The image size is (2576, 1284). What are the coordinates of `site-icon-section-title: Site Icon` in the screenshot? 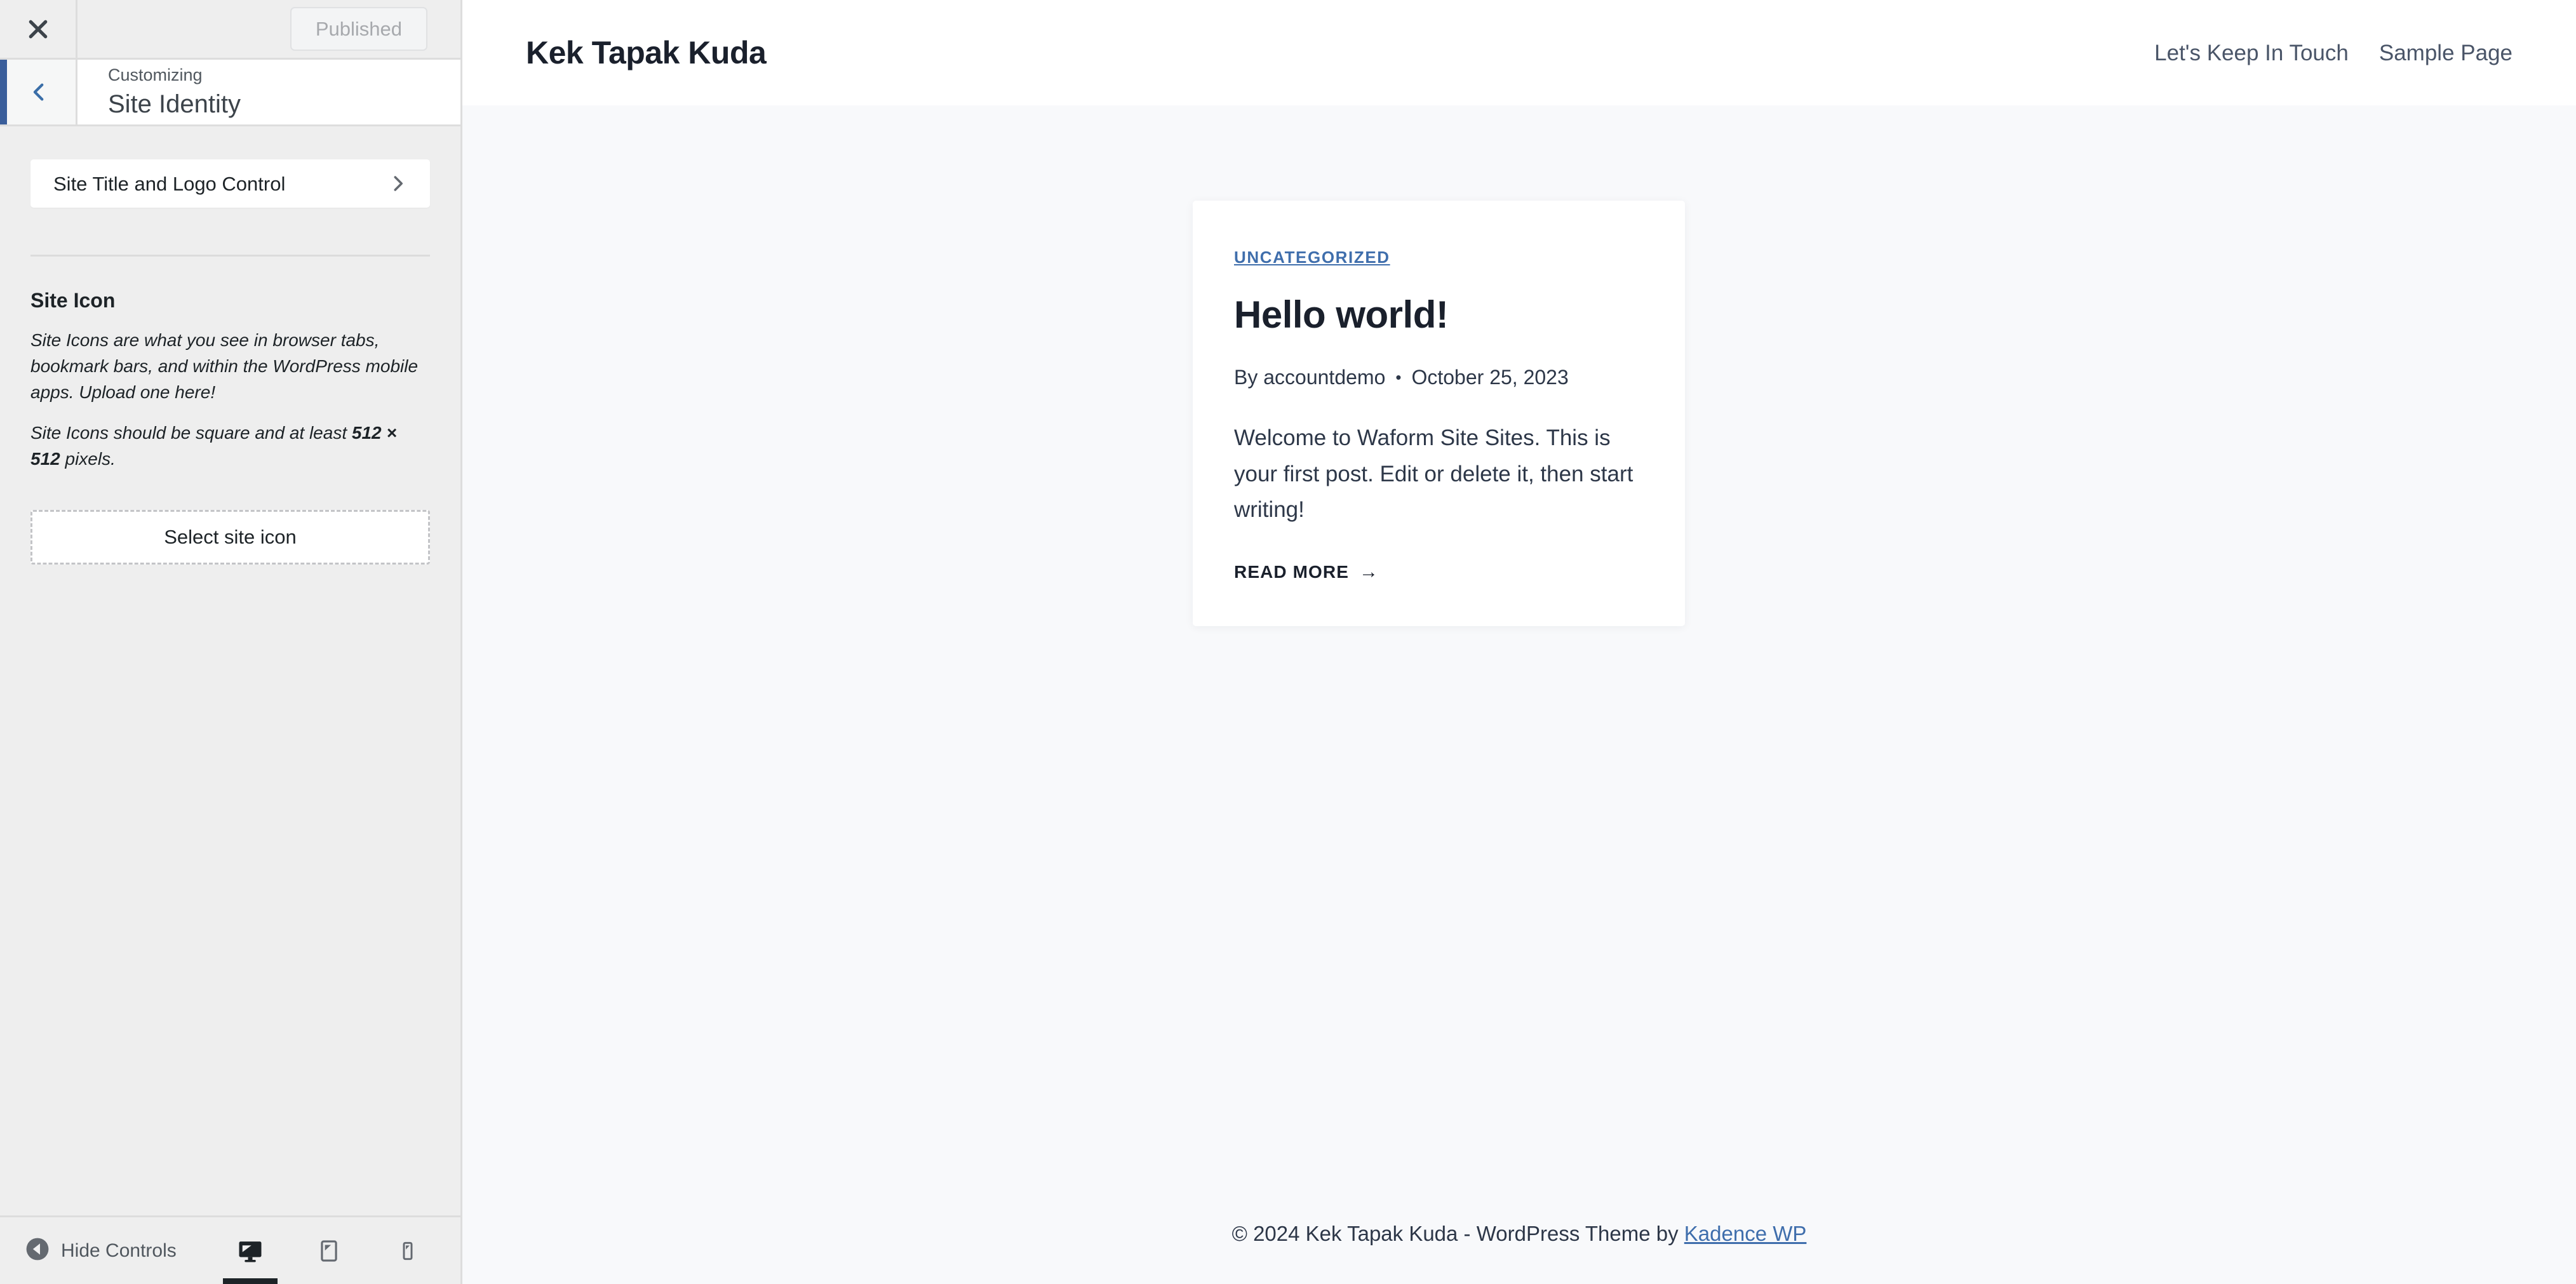 It's located at (73, 301).